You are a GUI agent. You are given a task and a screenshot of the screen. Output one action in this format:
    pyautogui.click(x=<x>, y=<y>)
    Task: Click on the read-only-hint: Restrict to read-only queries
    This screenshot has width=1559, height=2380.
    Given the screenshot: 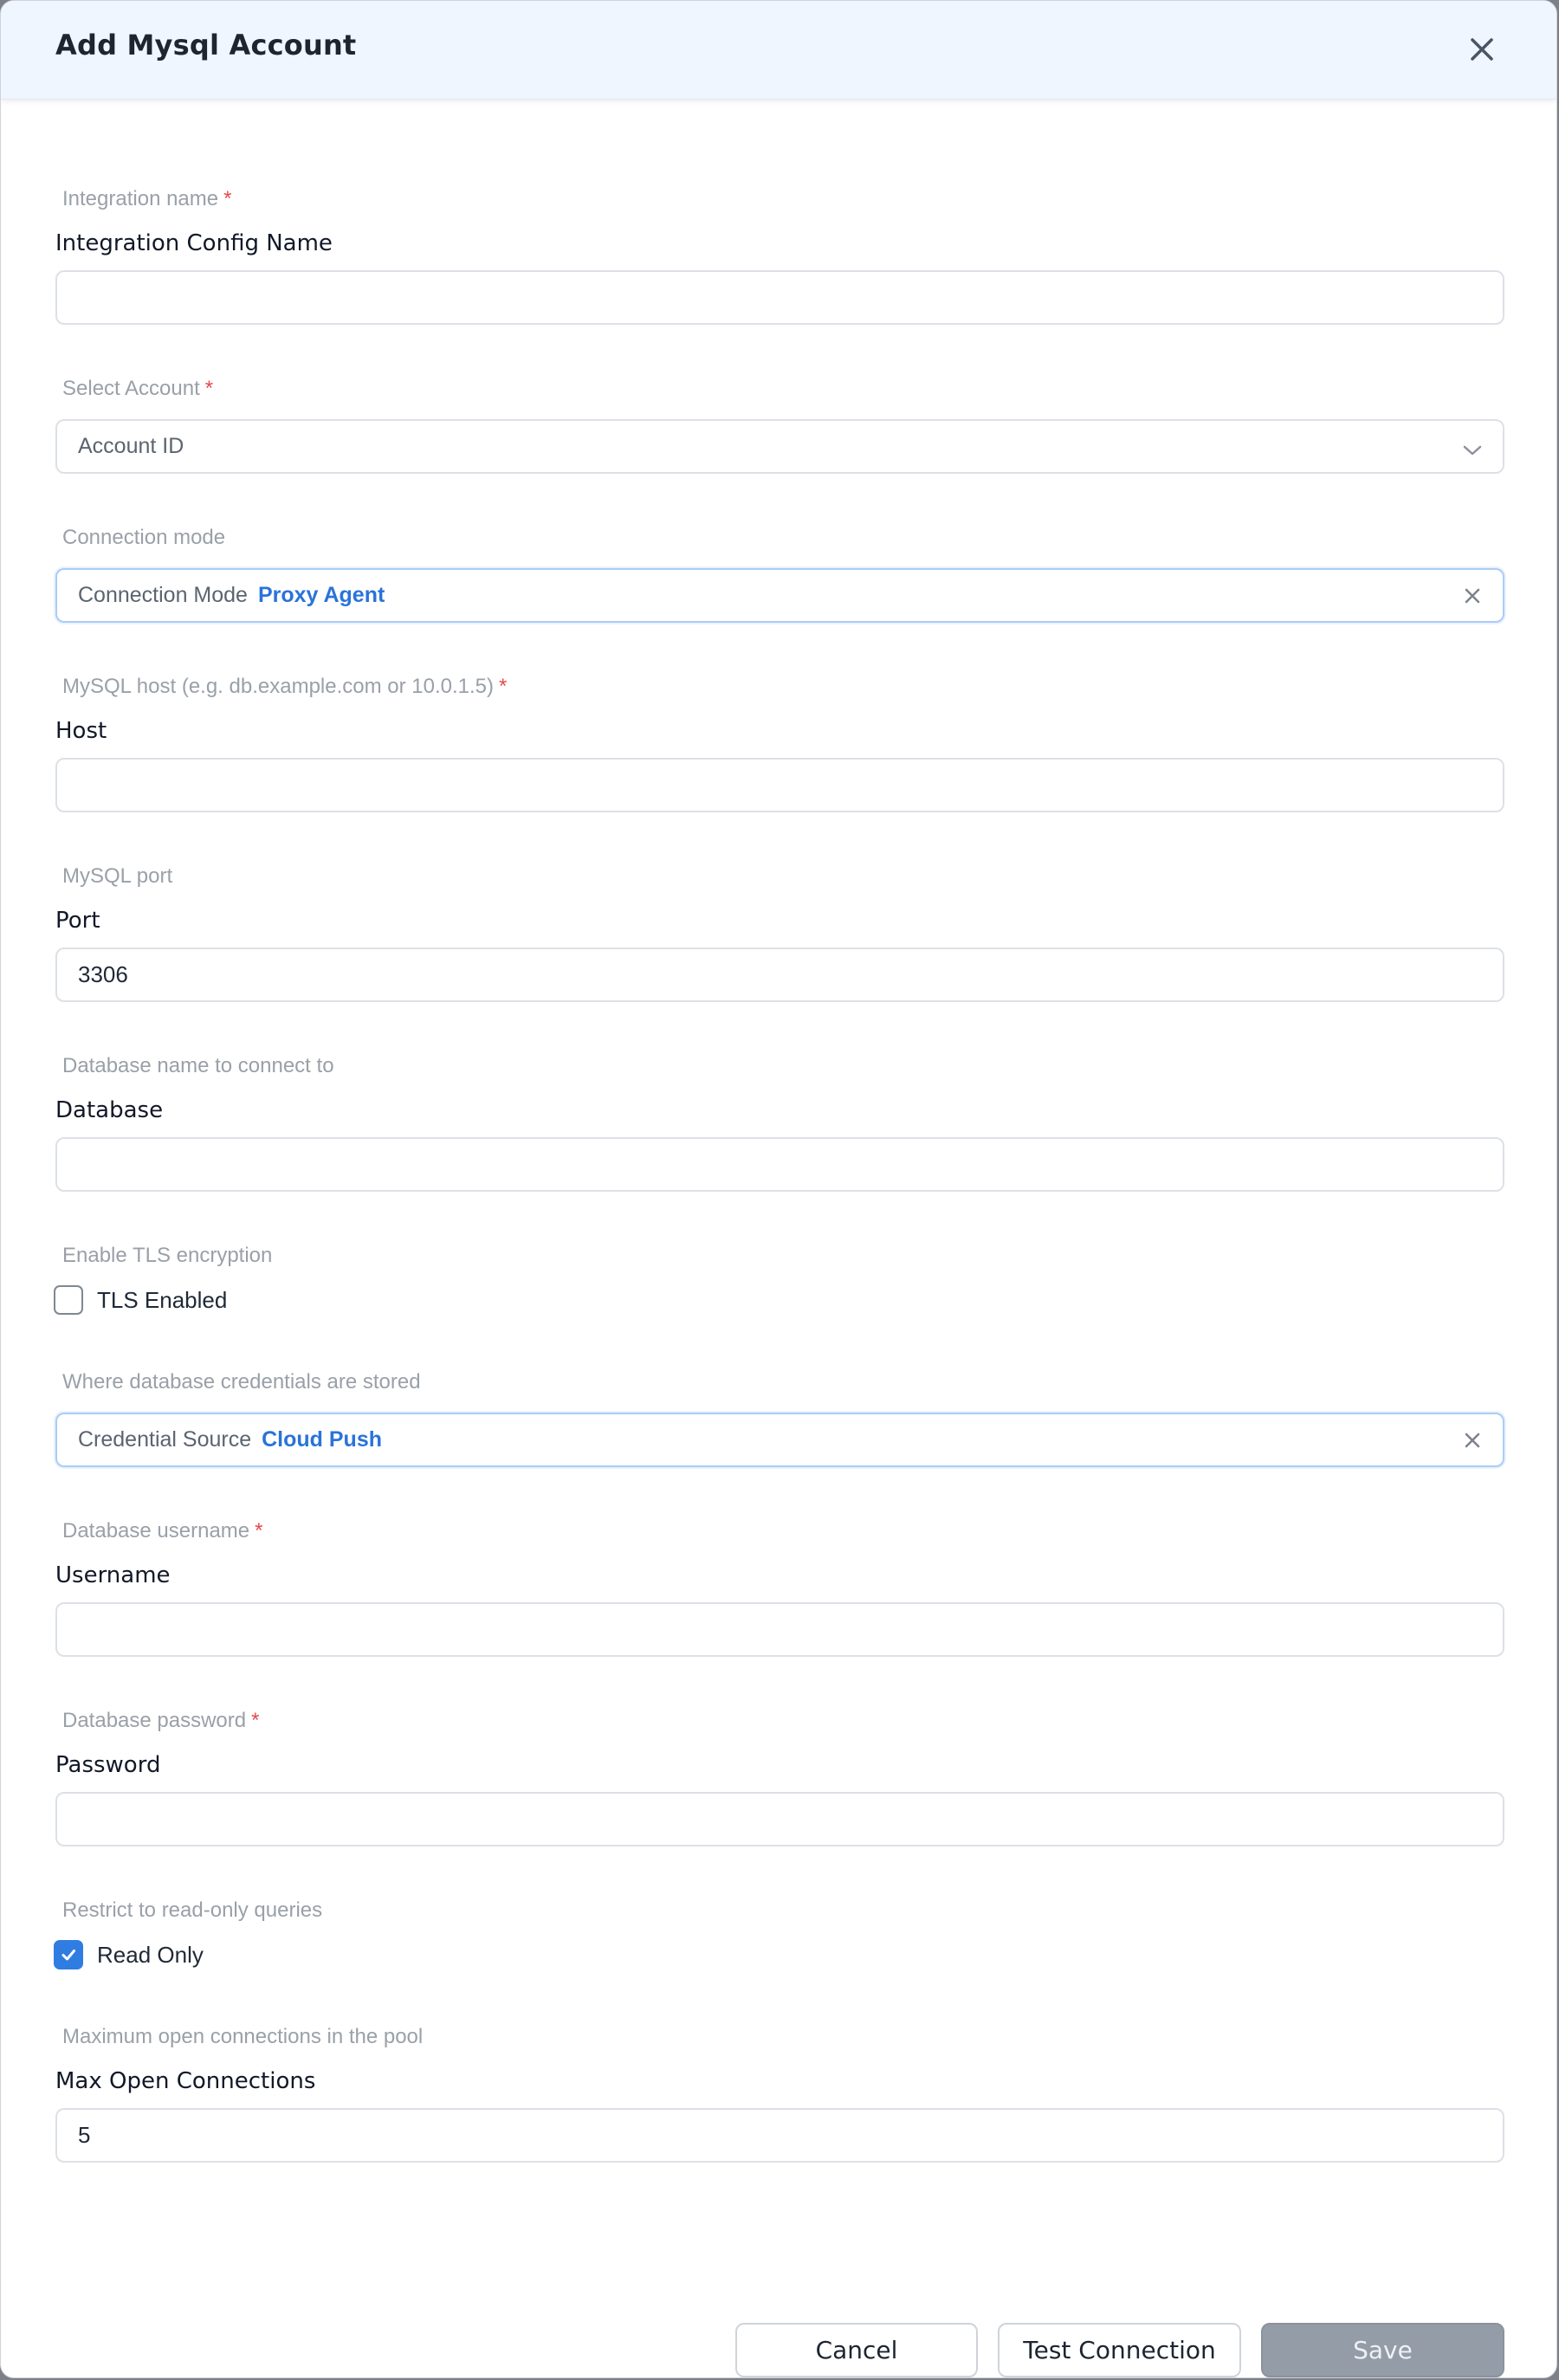 What is the action you would take?
    pyautogui.click(x=193, y=1910)
    